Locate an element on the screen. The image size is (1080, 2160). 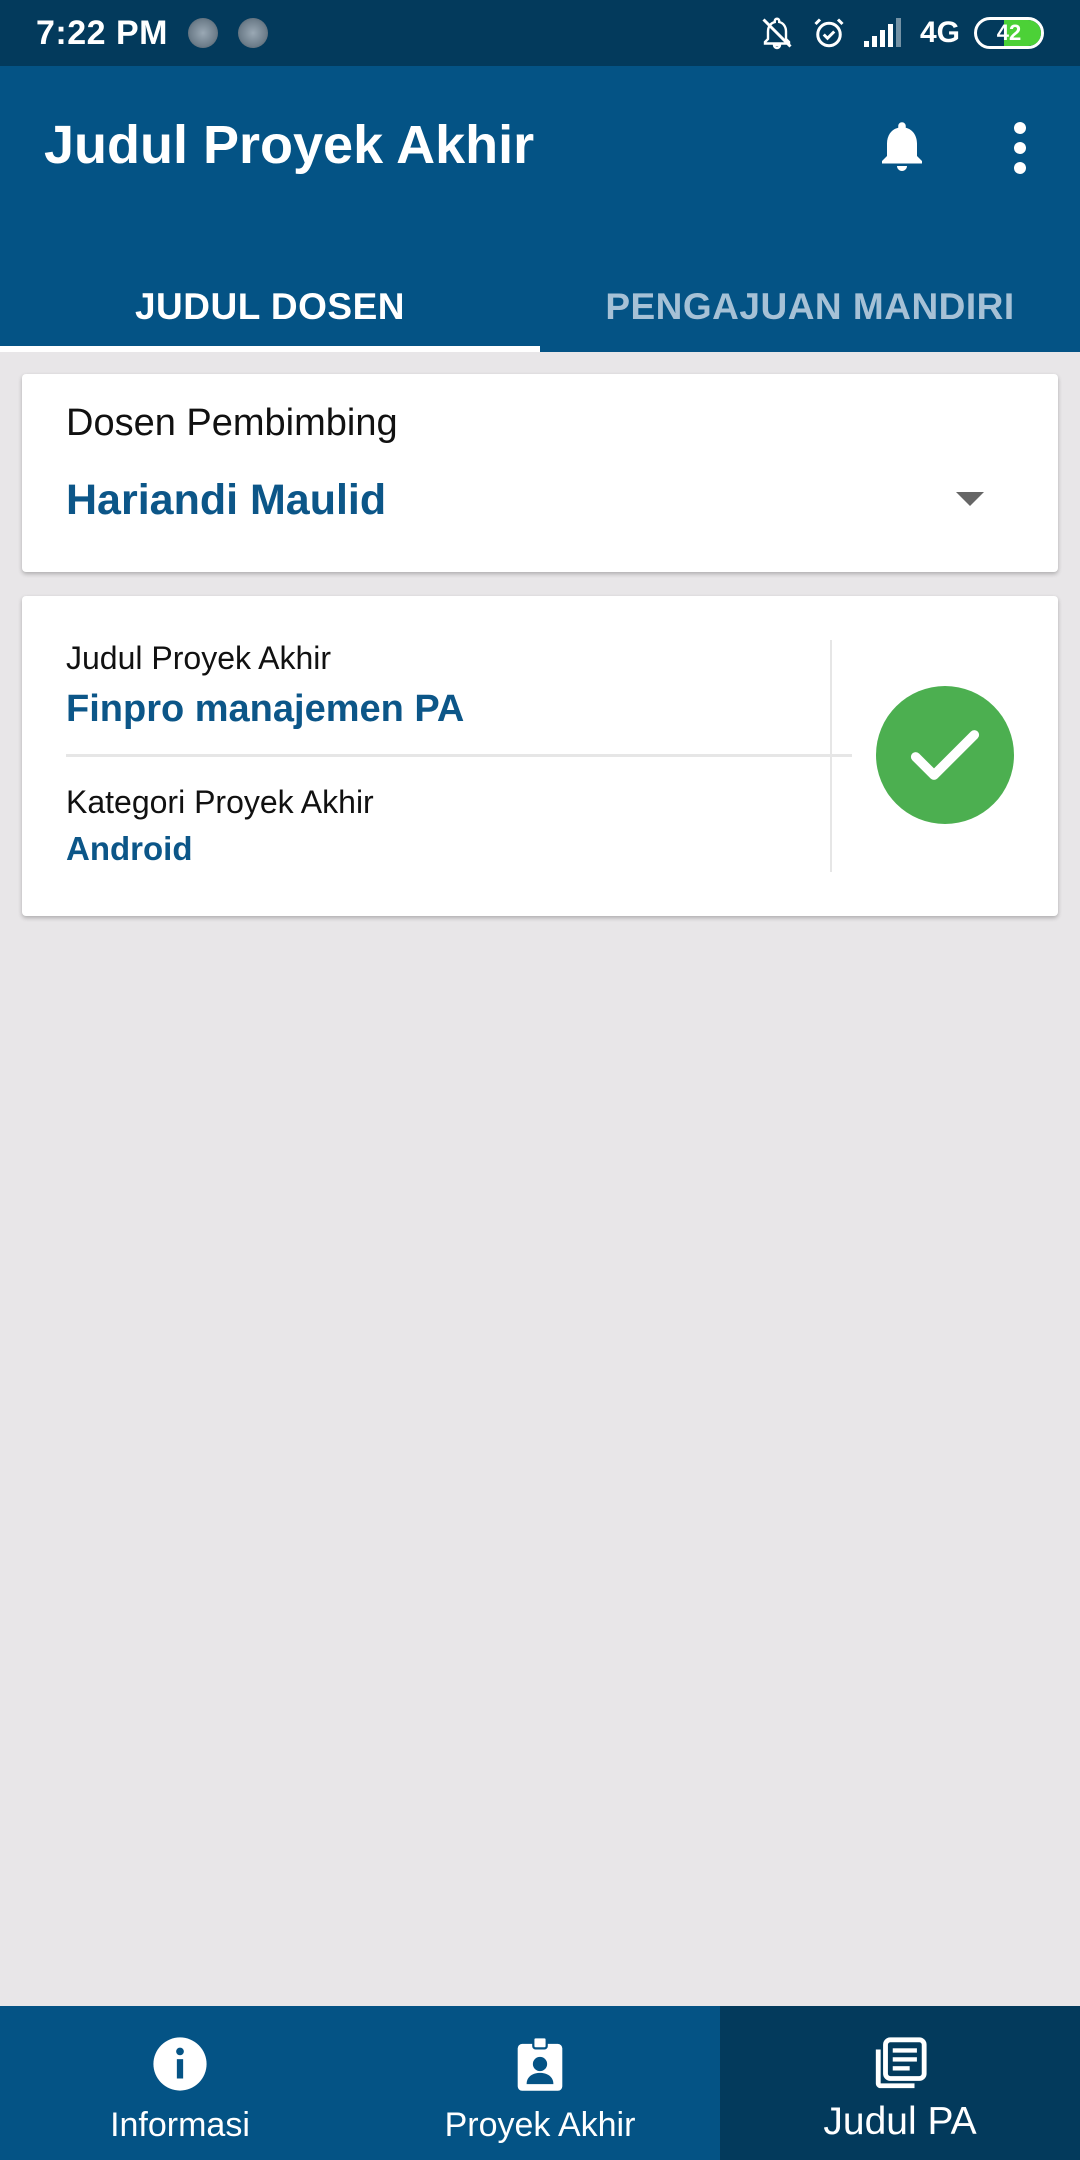
tab-bar: JUDUL DOSEN PENGAJUAN MANDIRI is located at coordinates (540, 307).